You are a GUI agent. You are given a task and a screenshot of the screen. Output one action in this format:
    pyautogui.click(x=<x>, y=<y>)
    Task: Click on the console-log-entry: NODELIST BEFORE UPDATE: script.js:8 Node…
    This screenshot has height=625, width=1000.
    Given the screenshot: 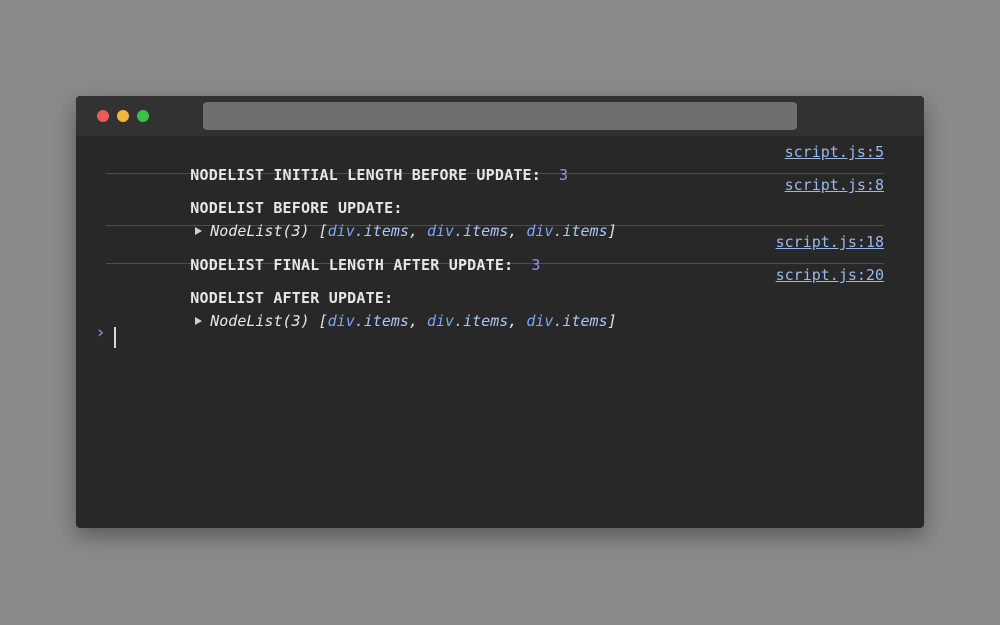 What is the action you would take?
    pyautogui.click(x=495, y=207)
    